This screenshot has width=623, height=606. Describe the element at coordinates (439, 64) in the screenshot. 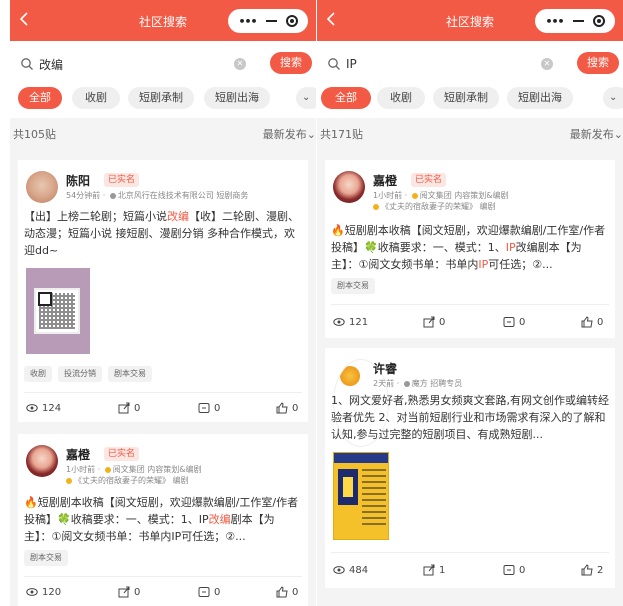

I see `search-input: IP ✕` at that location.